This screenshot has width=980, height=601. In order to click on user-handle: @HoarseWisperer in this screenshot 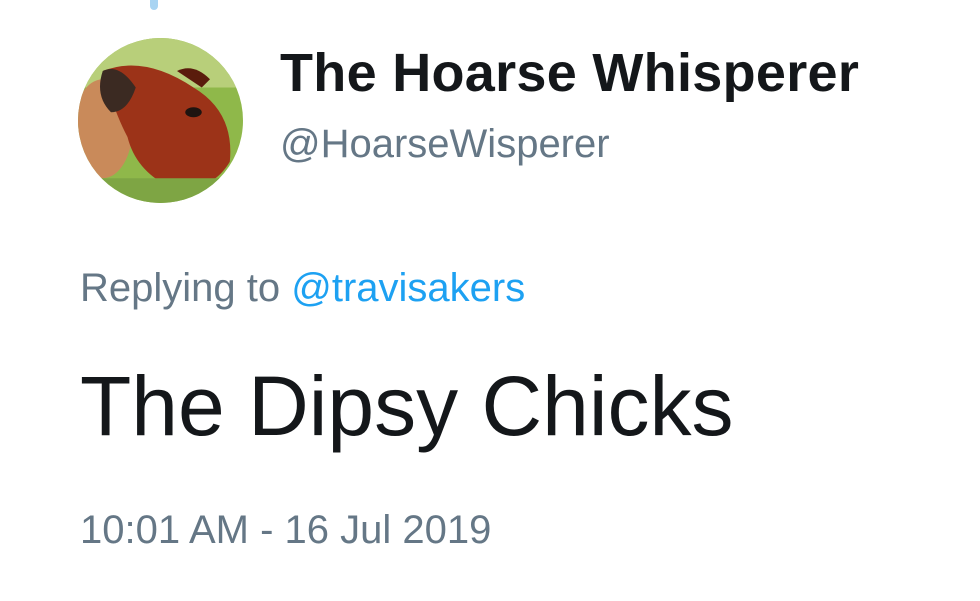, I will do `click(445, 144)`.